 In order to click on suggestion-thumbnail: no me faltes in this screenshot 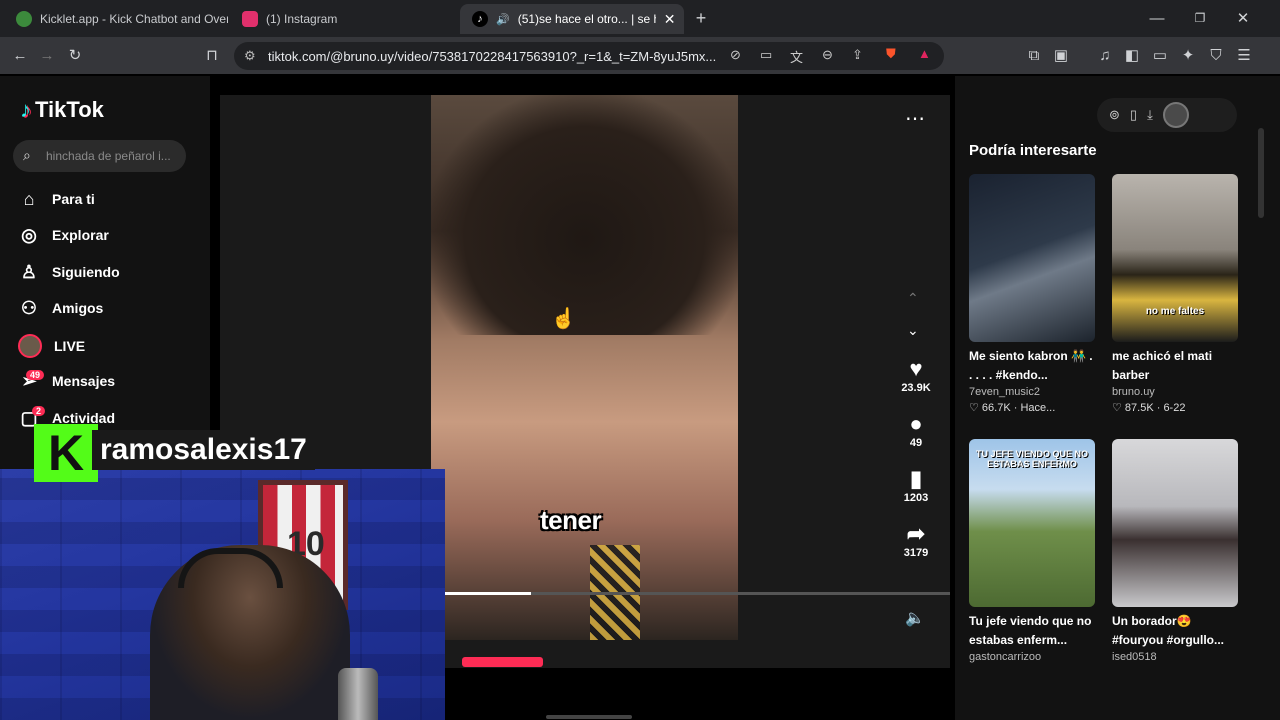, I will do `click(1175, 258)`.